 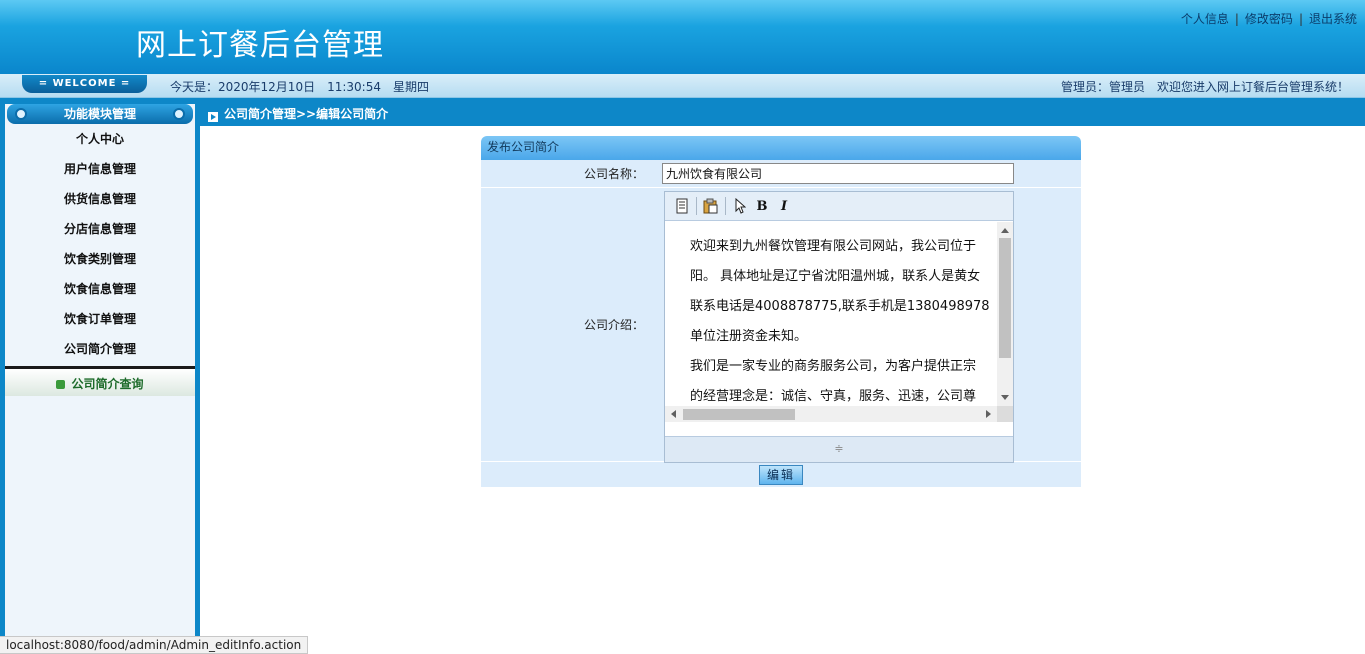 I want to click on intro-line: 我们是一家专业的商务服务公司，为客户提供正宗, so click(x=833, y=366).